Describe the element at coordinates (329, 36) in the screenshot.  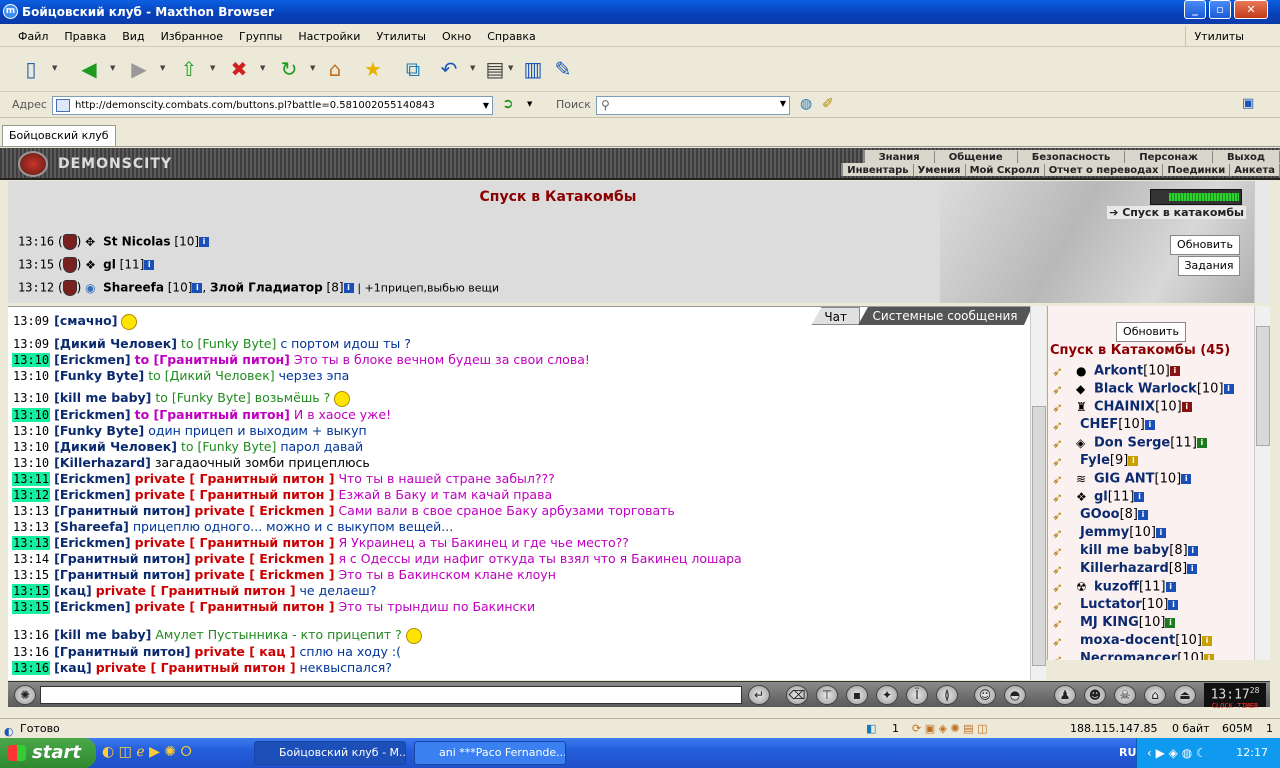
I see `menu-settings: Настройки` at that location.